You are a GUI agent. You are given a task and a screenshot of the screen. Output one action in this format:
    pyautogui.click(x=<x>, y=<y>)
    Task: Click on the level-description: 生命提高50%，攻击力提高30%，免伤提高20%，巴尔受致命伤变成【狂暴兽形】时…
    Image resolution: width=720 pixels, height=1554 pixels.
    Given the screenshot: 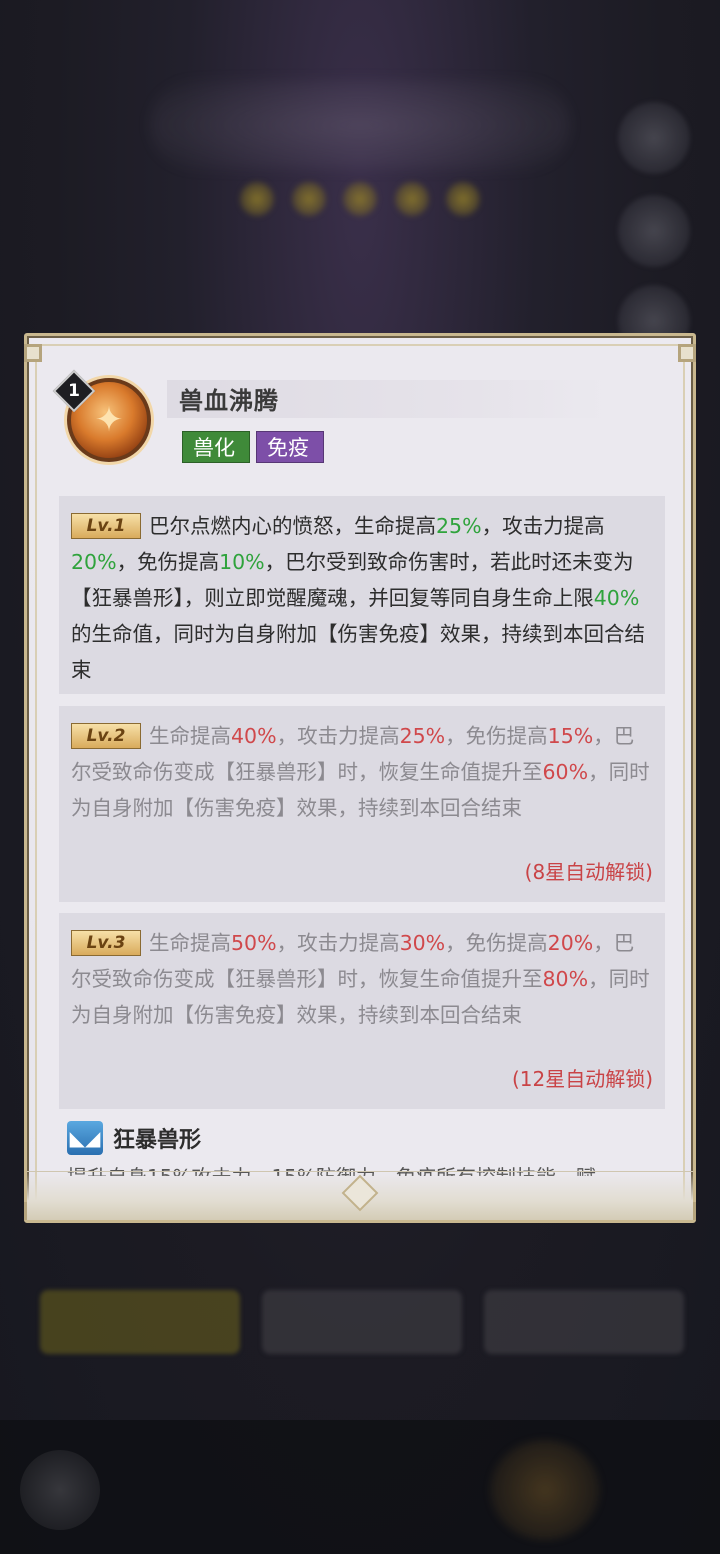 What is the action you would take?
    pyautogui.click(x=360, y=979)
    